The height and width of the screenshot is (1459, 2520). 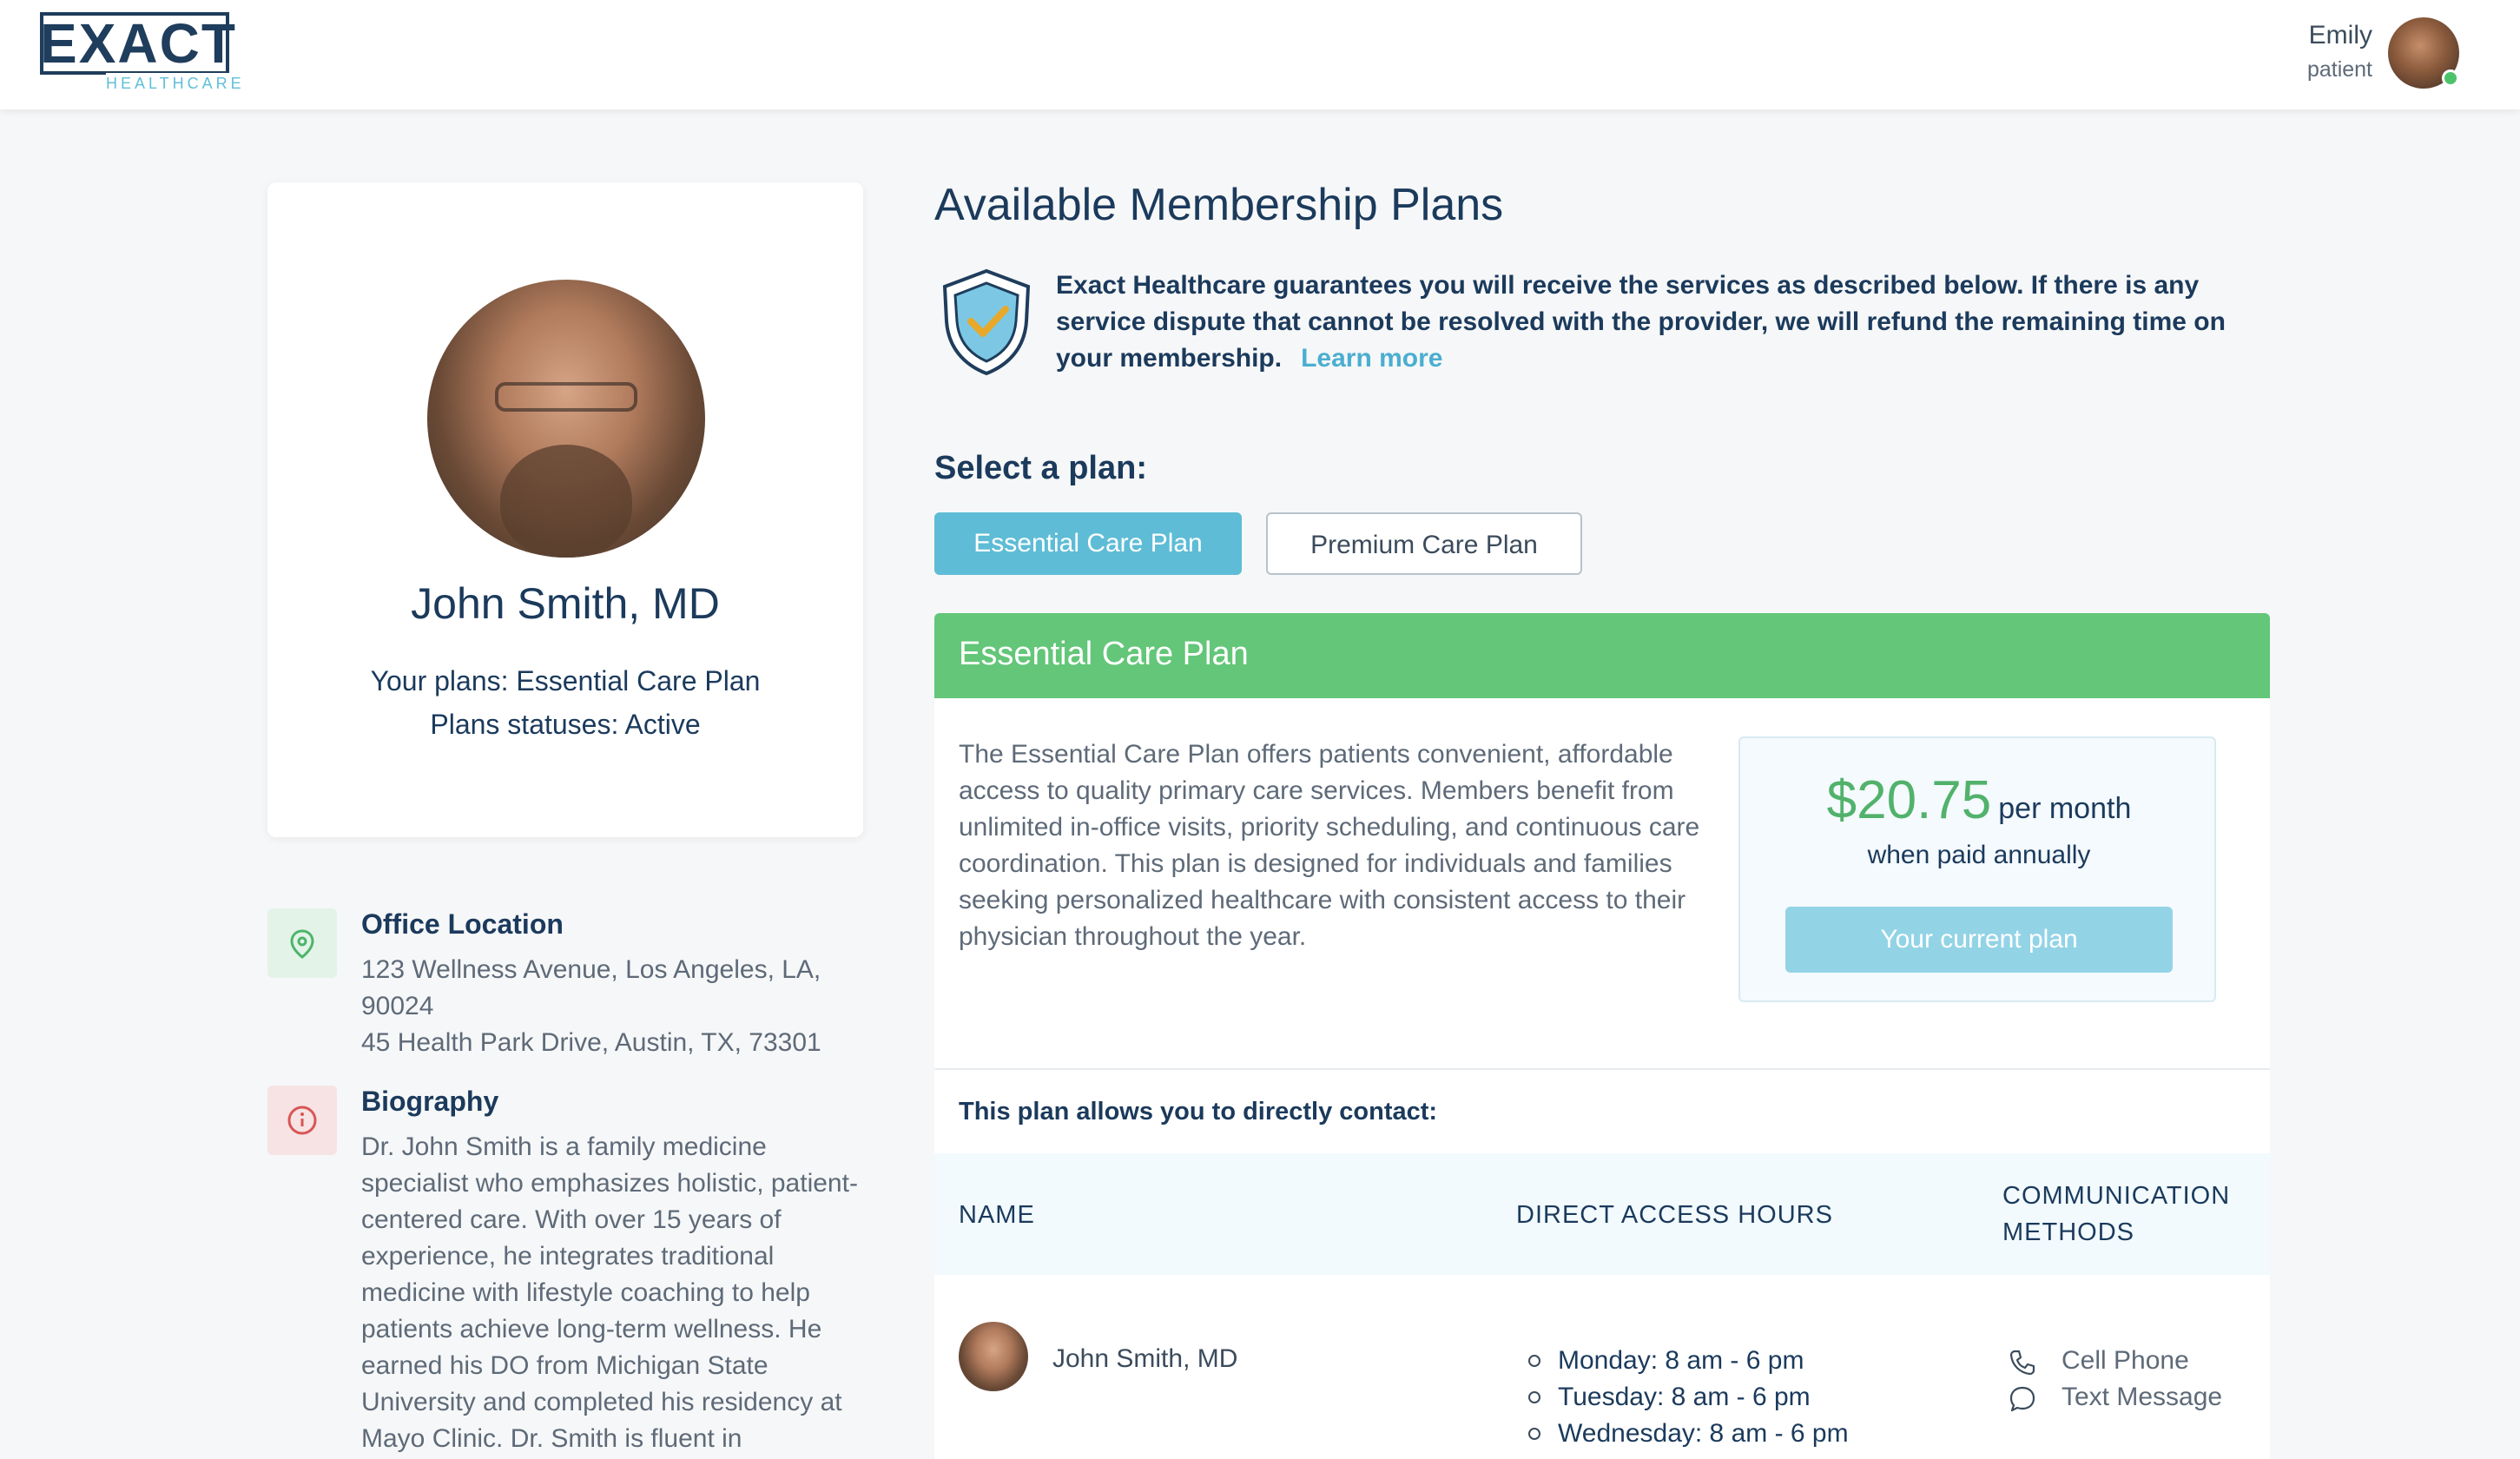 I want to click on column-header-name: NAME, so click(x=997, y=1215).